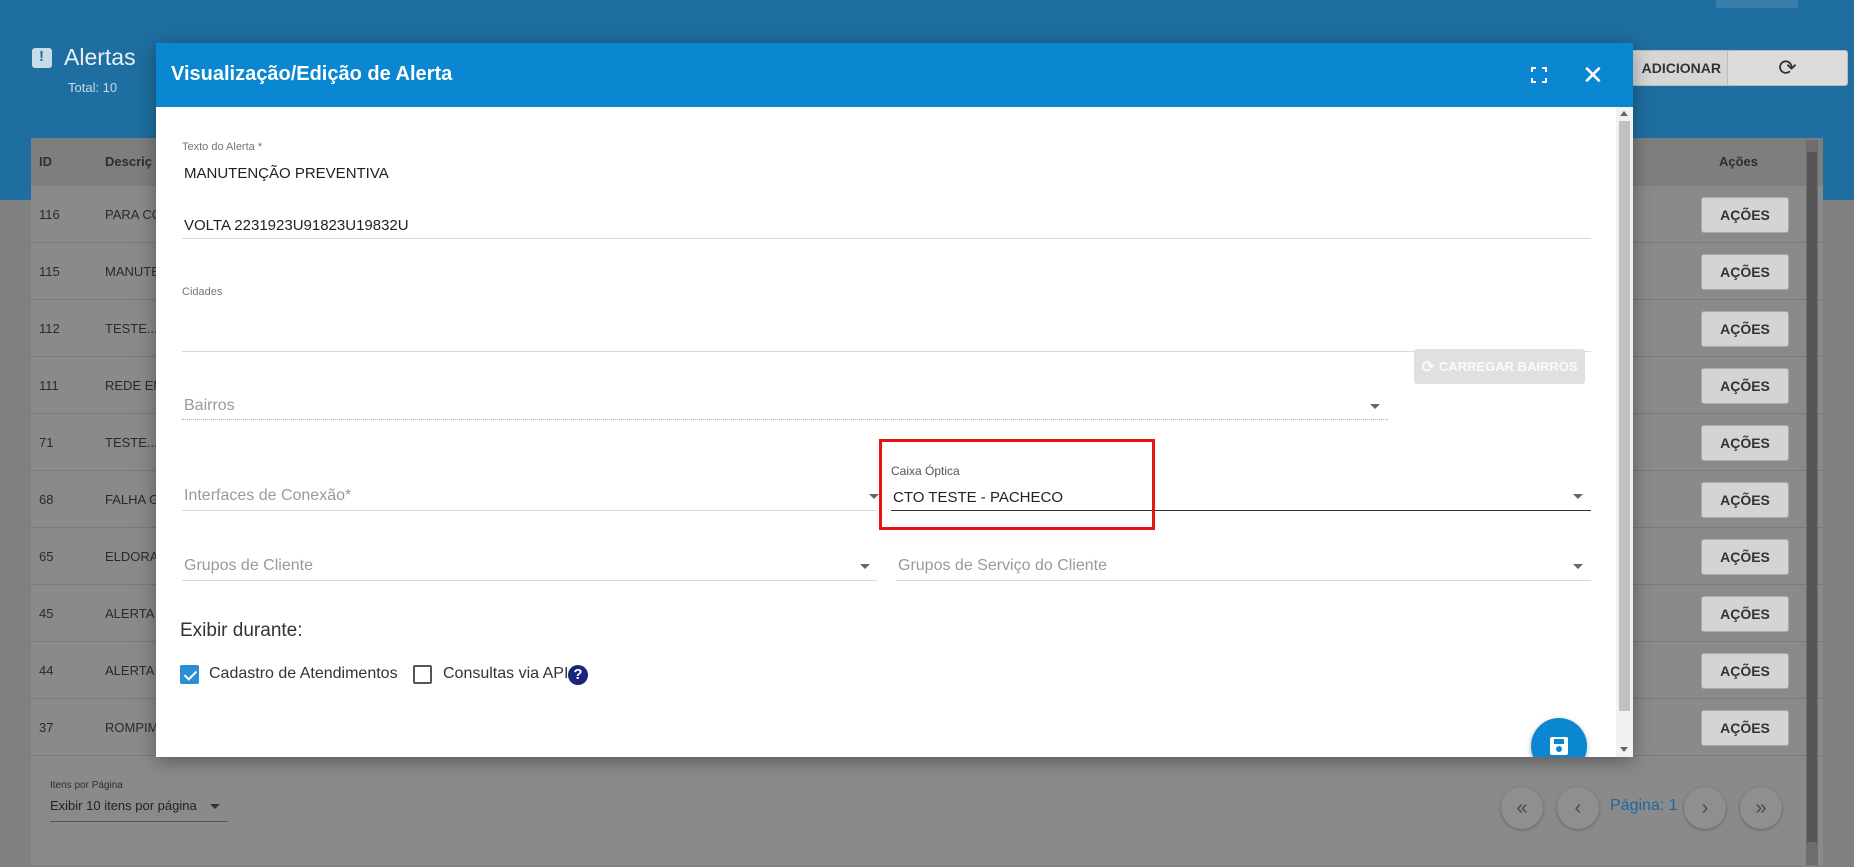 Image resolution: width=1854 pixels, height=867 pixels. What do you see at coordinates (296, 225) in the screenshot?
I see `alert-text-line2: VOLTA 2231923U91823U19832U` at bounding box center [296, 225].